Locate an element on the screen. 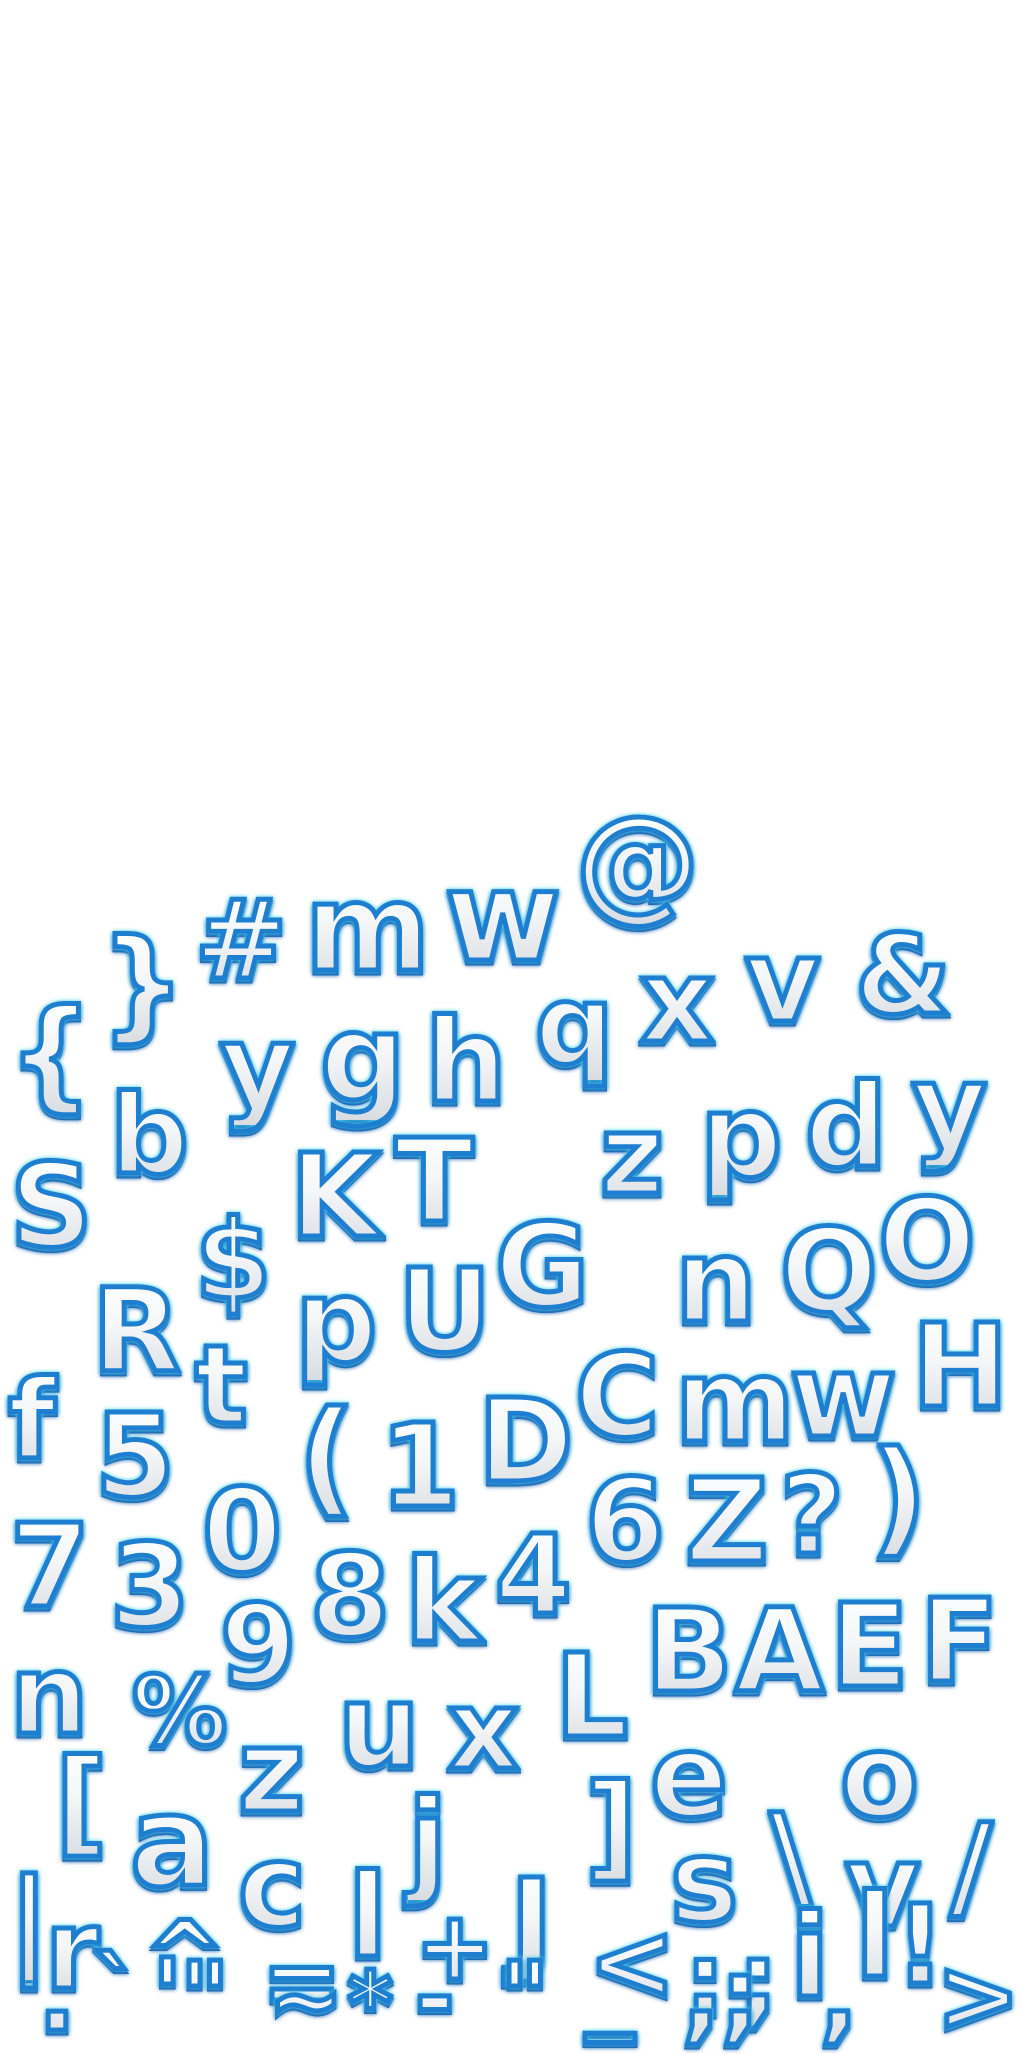  glyph-q: q is located at coordinates (575, 1025).